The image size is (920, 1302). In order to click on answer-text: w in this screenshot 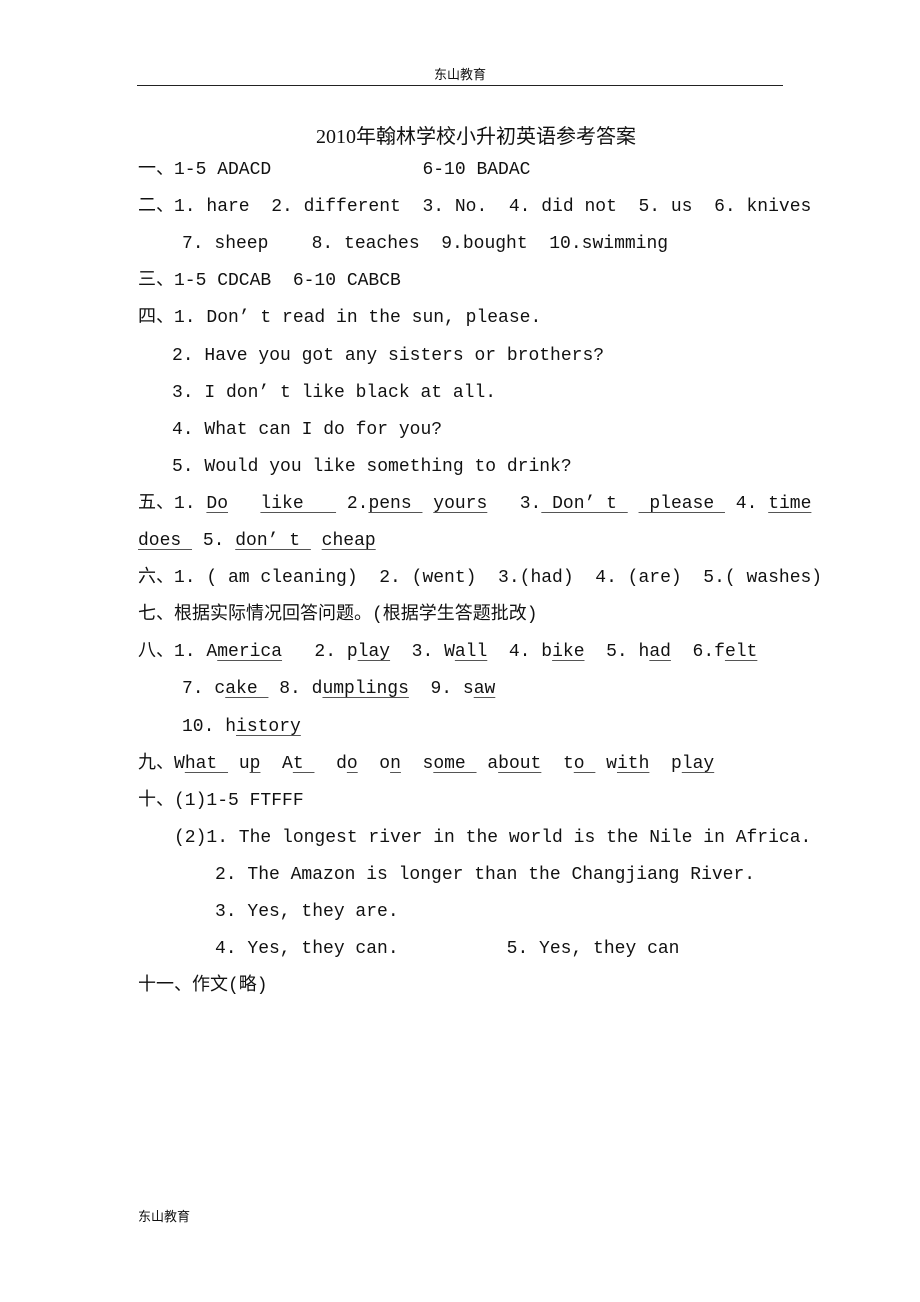, I will do `click(606, 763)`.